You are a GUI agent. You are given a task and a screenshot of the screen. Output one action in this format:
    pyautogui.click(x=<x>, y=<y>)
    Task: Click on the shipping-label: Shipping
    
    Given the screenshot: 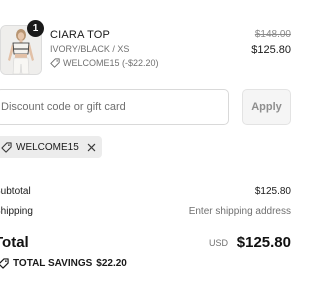 What is the action you would take?
    pyautogui.click(x=16, y=211)
    